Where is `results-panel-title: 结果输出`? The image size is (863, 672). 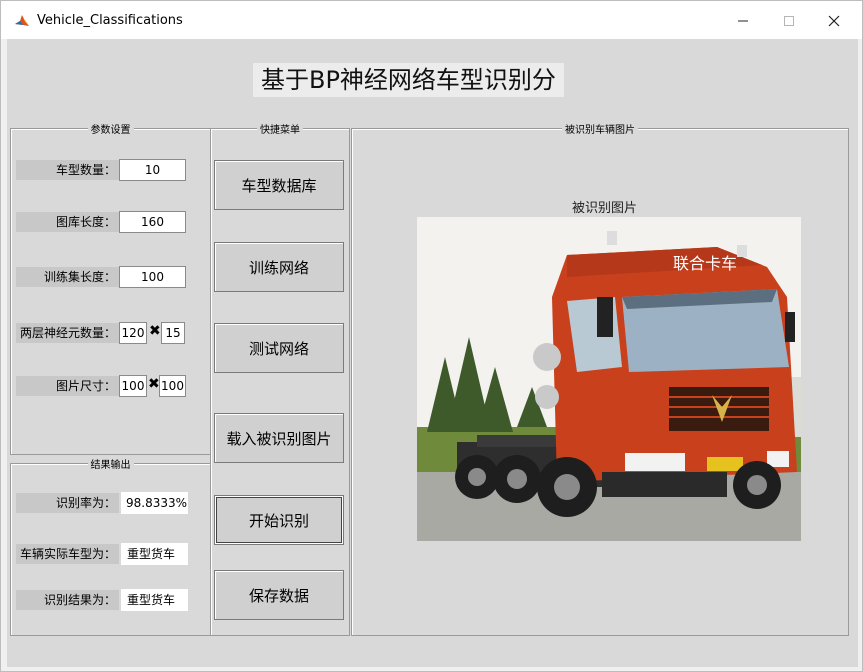
results-panel-title: 结果输出 is located at coordinates (110, 465).